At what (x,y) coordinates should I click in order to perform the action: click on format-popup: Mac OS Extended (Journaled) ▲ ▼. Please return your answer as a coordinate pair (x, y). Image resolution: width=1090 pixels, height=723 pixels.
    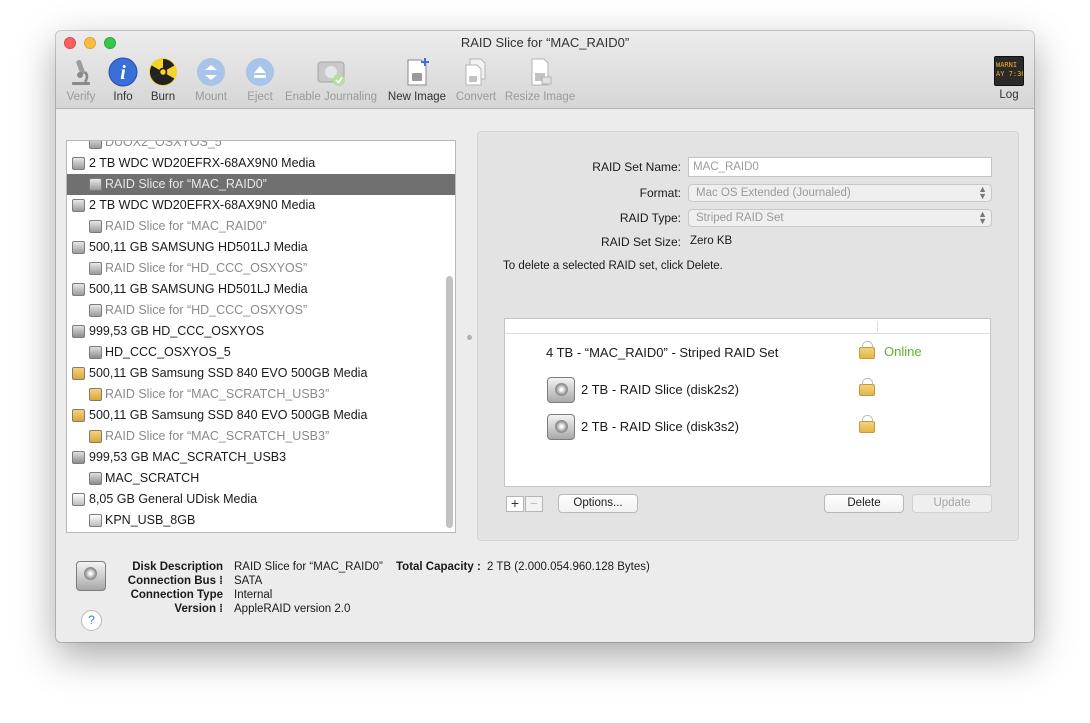
    Looking at the image, I should click on (840, 193).